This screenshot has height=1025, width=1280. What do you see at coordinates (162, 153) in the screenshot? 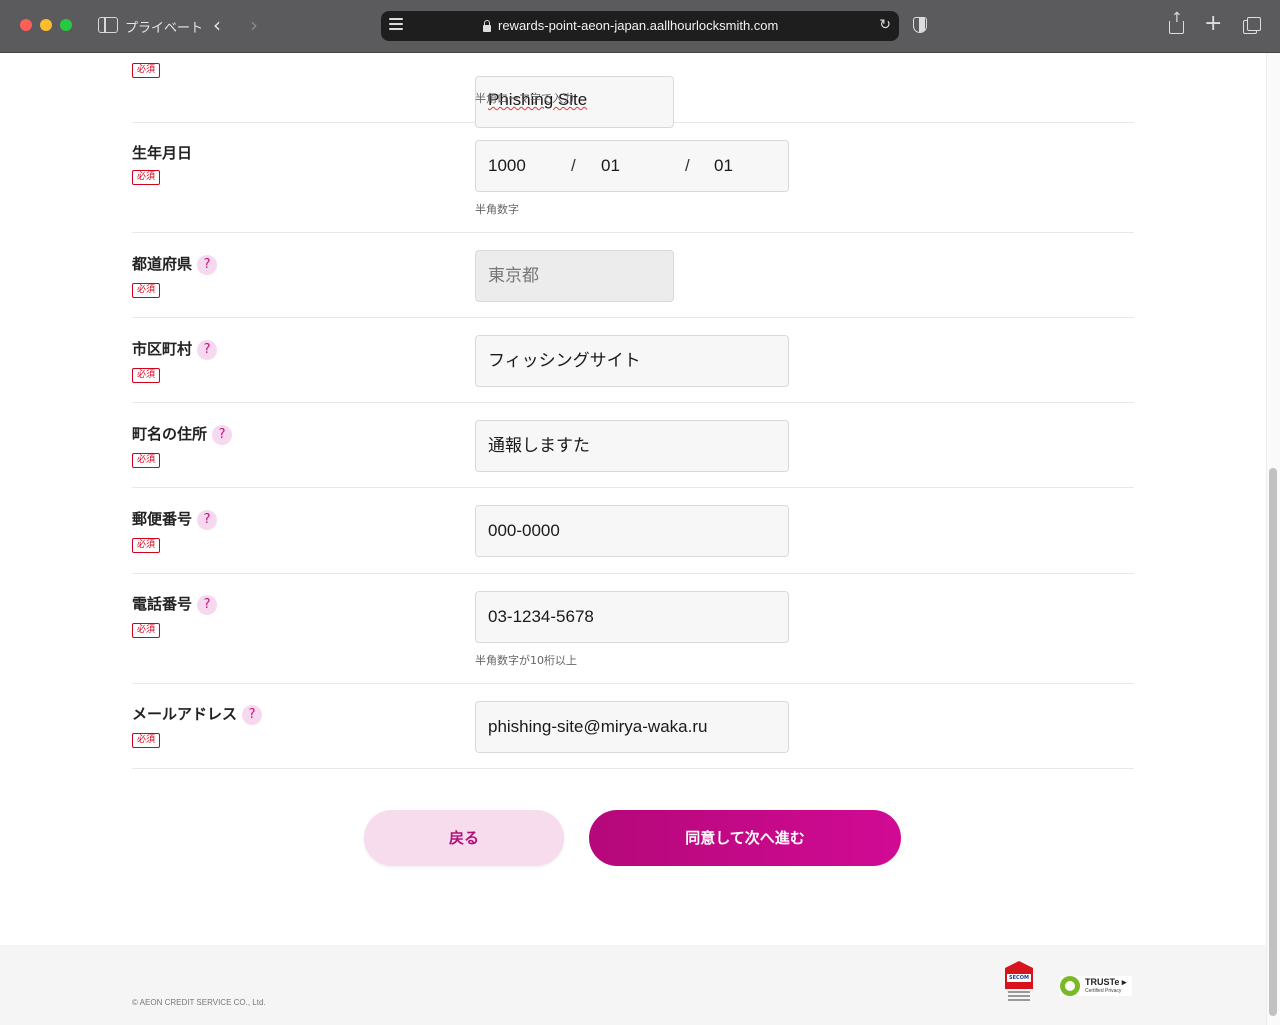
I see `birthdate-label: 生年月日` at bounding box center [162, 153].